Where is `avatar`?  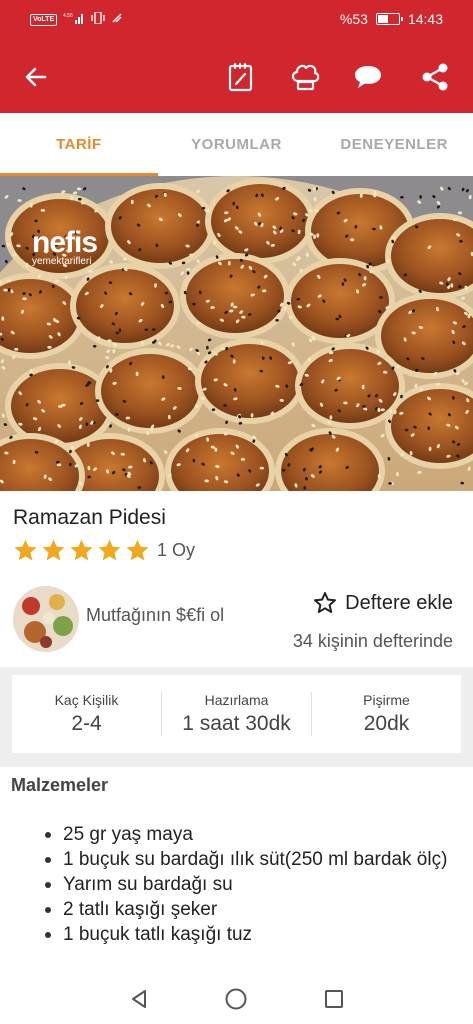
avatar is located at coordinates (46, 619).